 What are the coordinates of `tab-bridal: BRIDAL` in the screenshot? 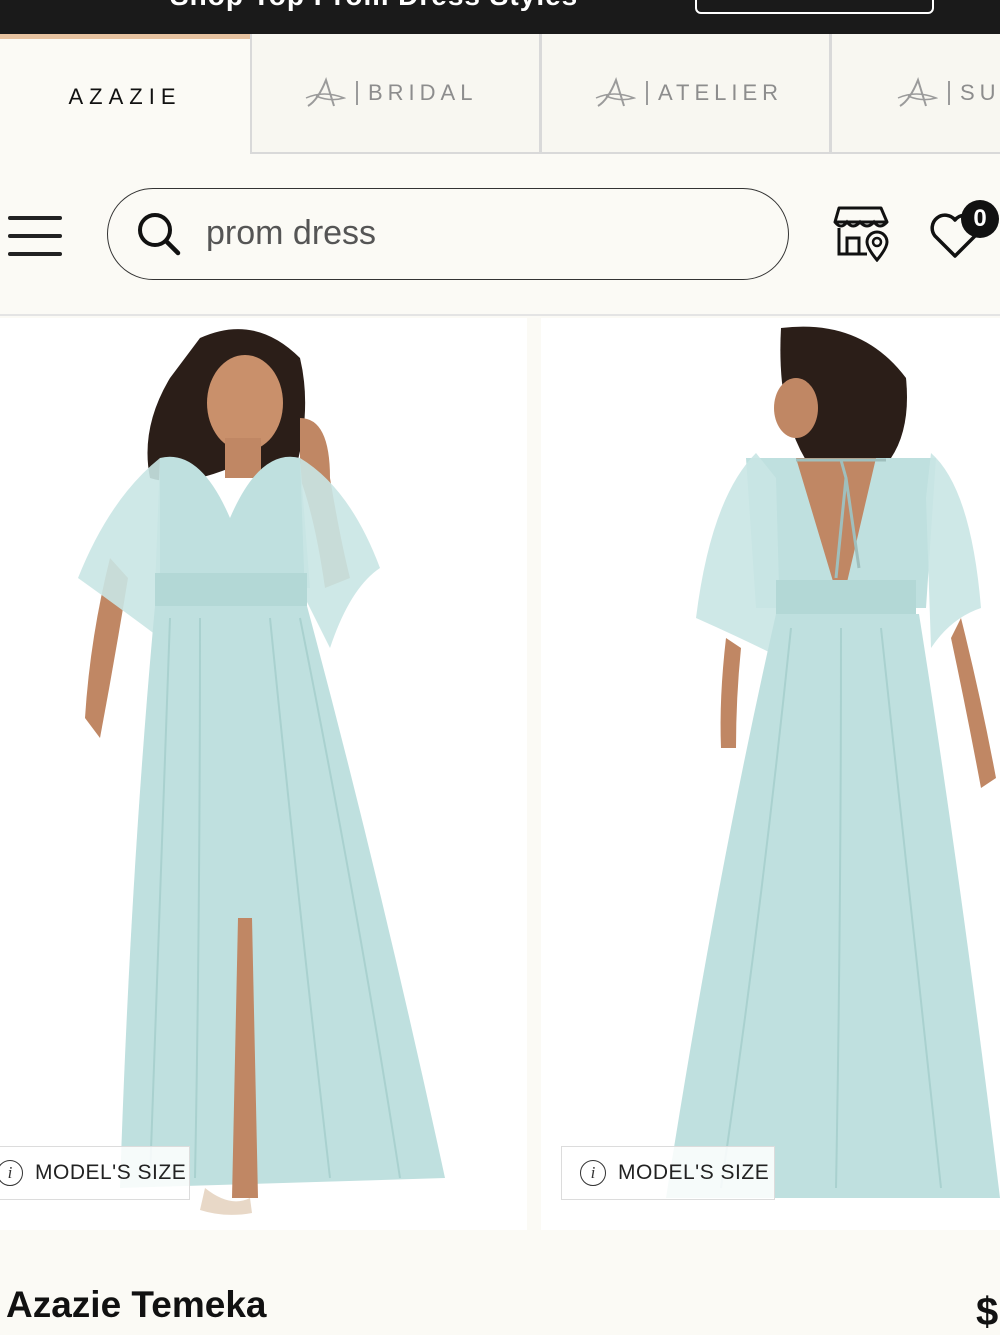 It's located at (395, 94).